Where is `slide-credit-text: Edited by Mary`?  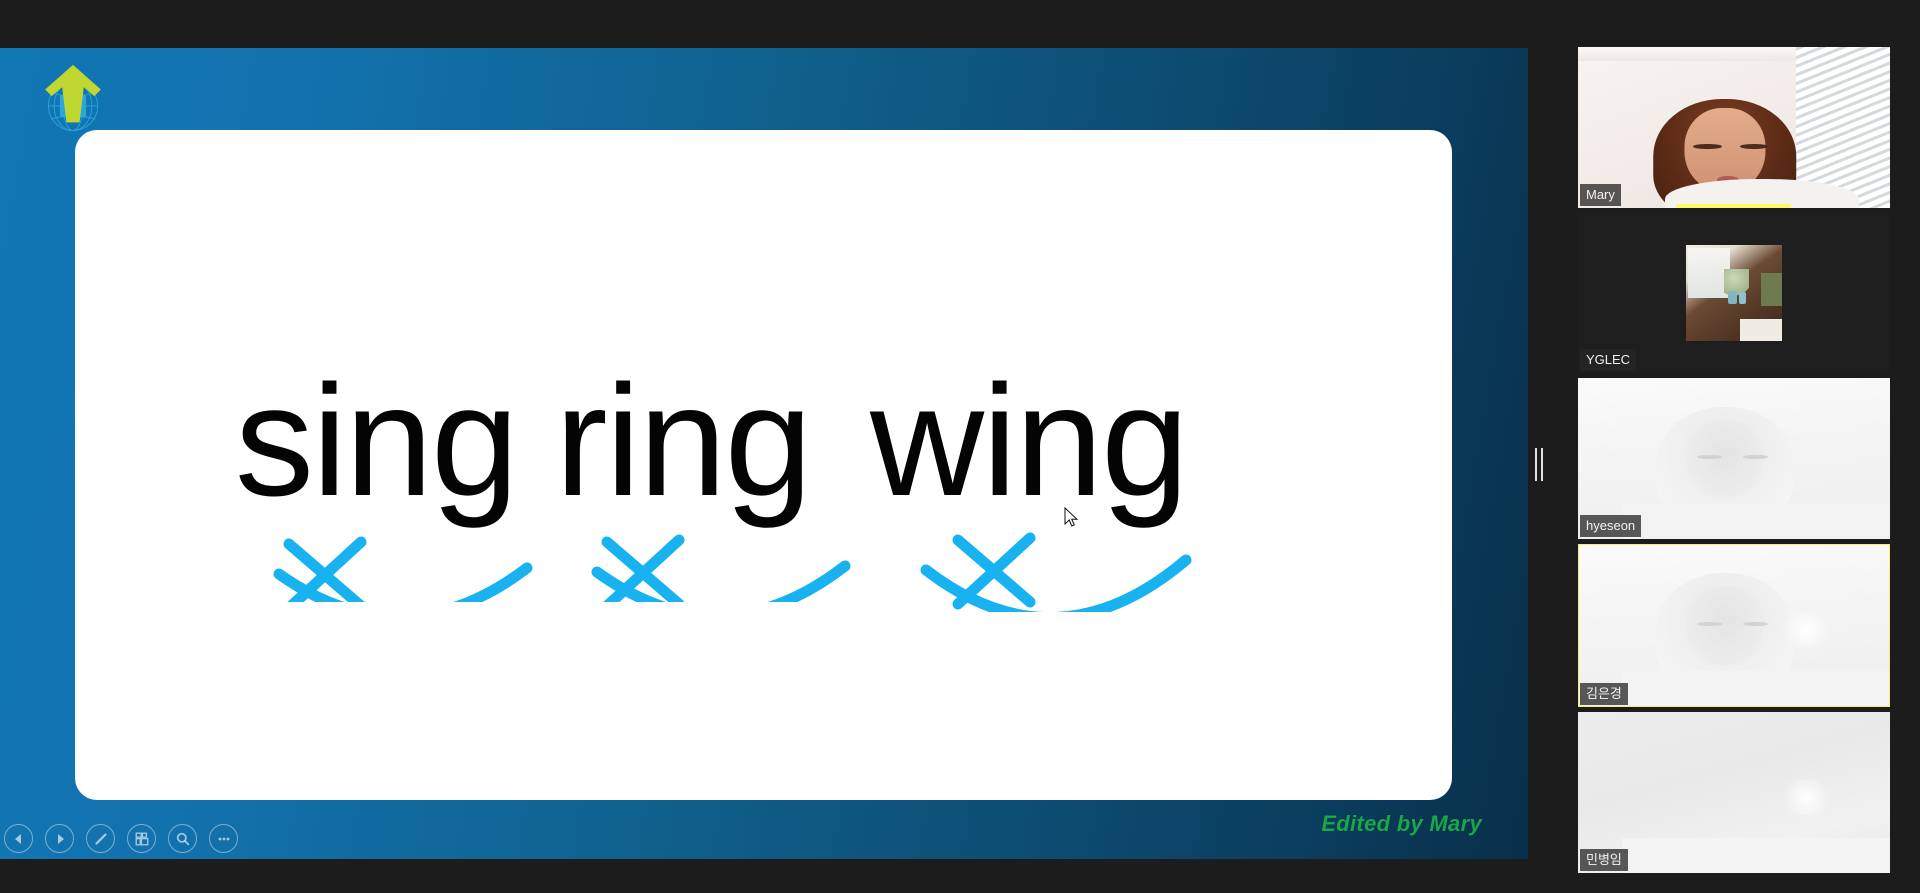
slide-credit-text: Edited by Mary is located at coordinates (1401, 823).